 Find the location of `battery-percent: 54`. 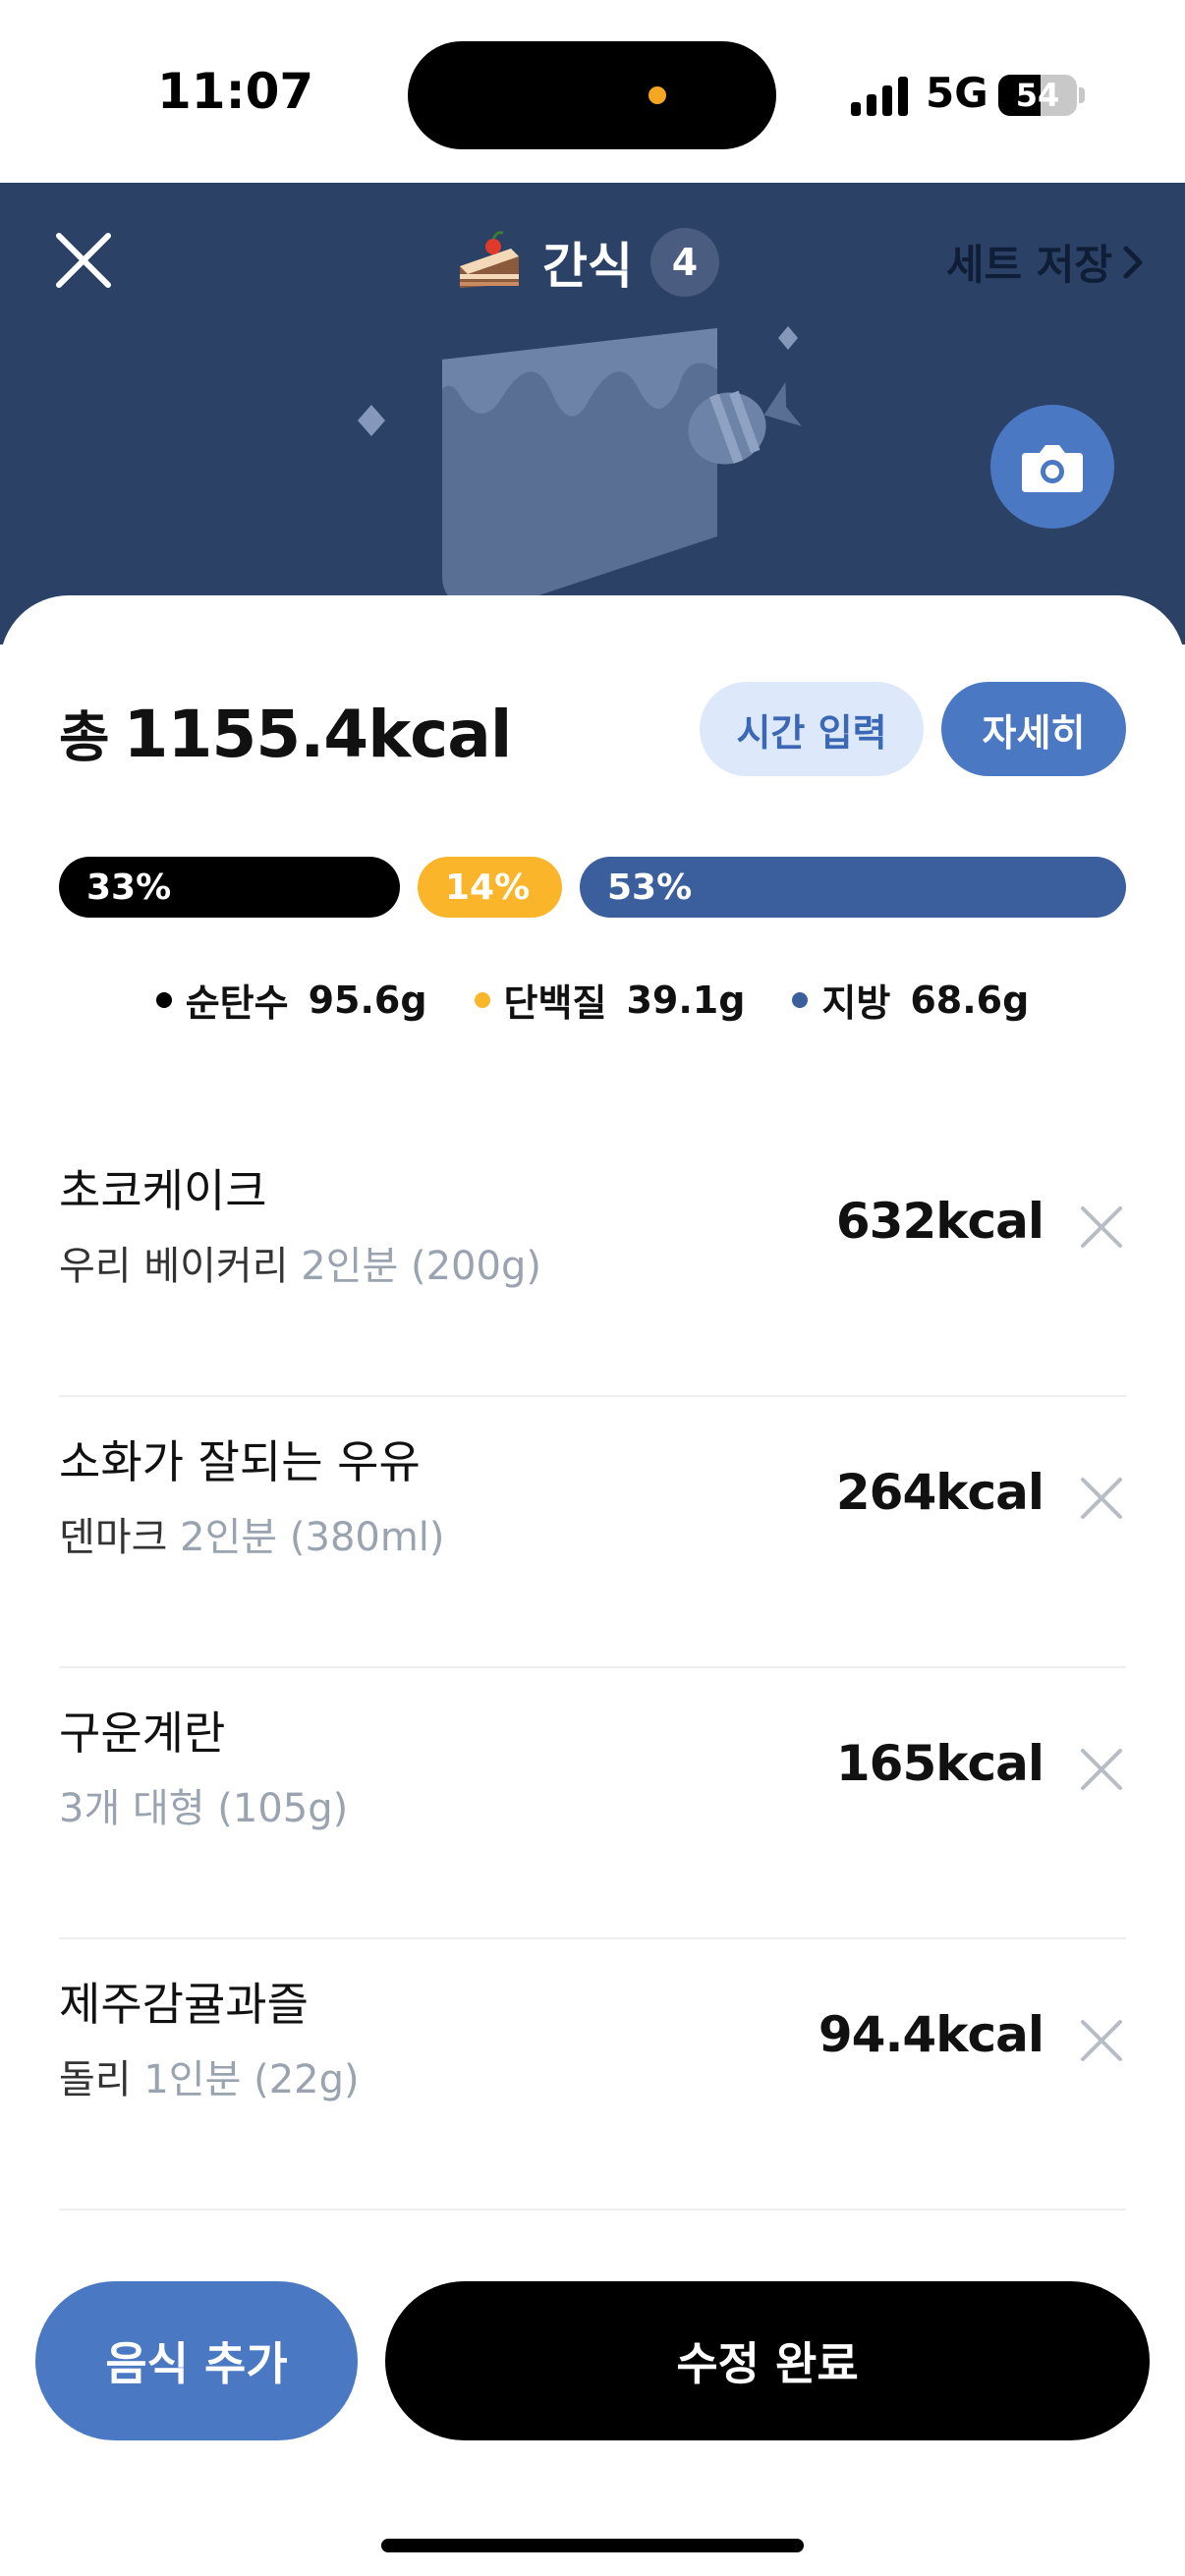

battery-percent: 54 is located at coordinates (1038, 95).